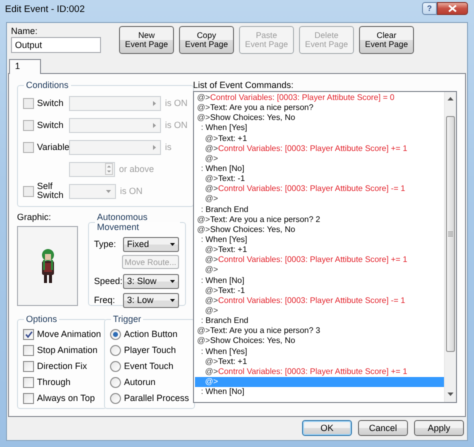  I want to click on grip-icon, so click(450, 234).